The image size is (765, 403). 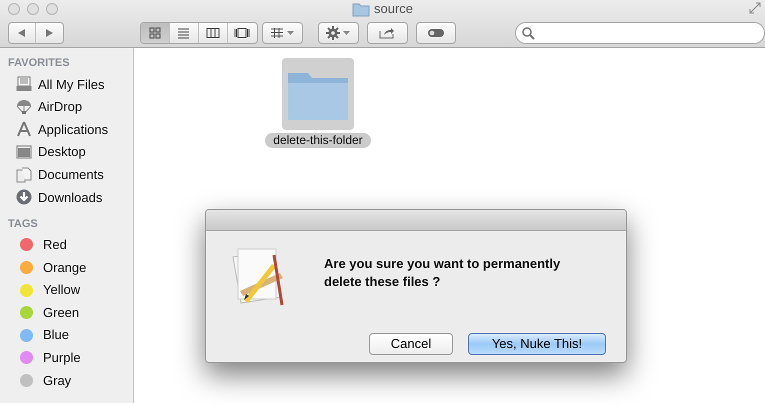 What do you see at coordinates (537, 344) in the screenshot?
I see `confirm-button: Yes, Nuke This!` at bounding box center [537, 344].